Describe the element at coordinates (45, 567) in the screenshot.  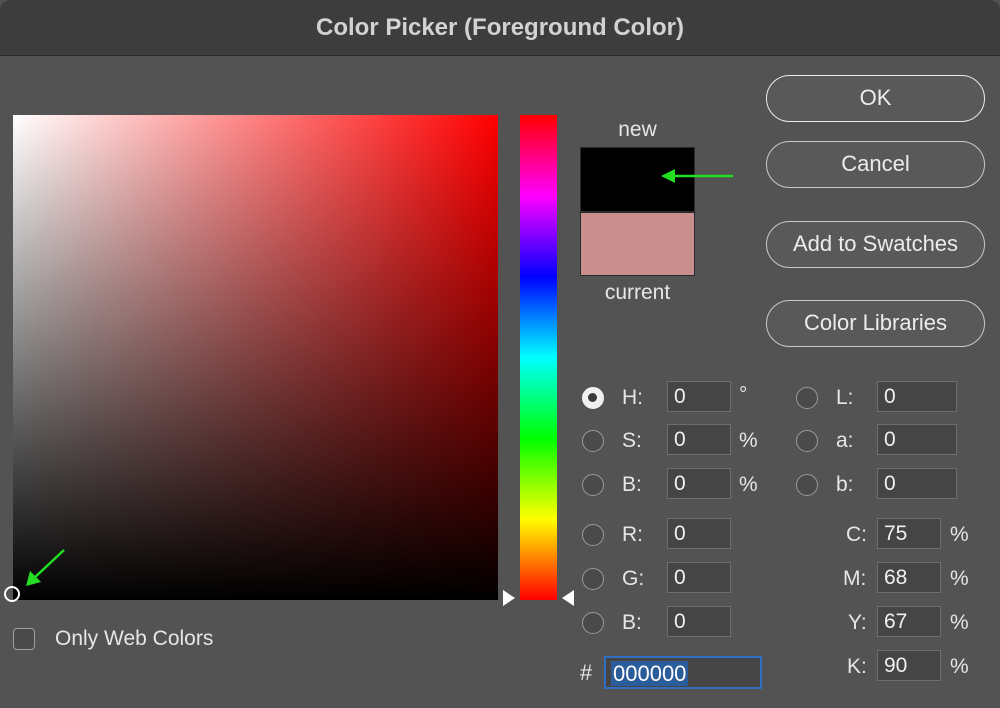
I see `annotation-arrow-field` at that location.